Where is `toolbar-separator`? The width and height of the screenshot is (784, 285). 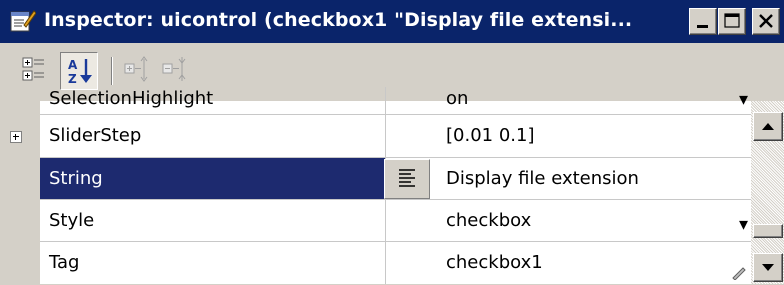 toolbar-separator is located at coordinates (112, 71).